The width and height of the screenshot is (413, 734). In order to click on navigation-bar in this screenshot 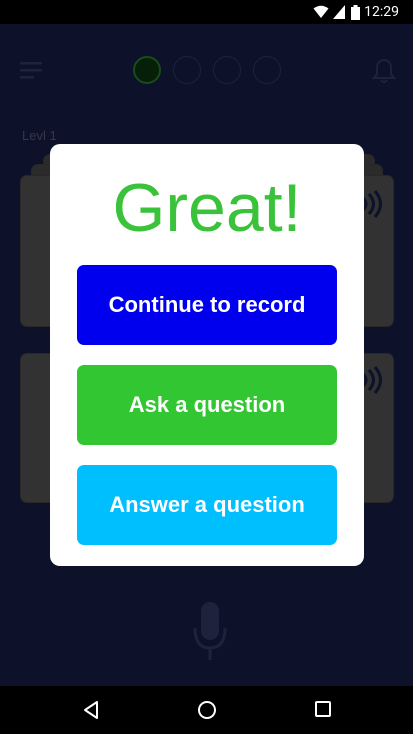, I will do `click(206, 710)`.